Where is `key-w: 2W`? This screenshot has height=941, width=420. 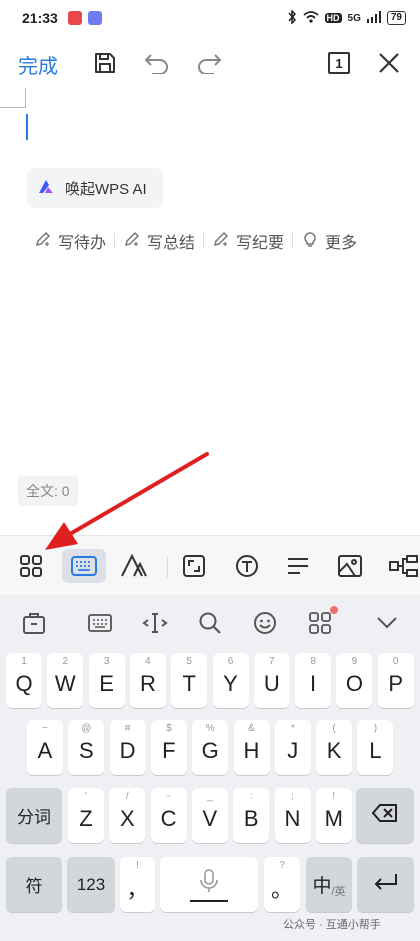
key-w: 2W is located at coordinates (65, 680).